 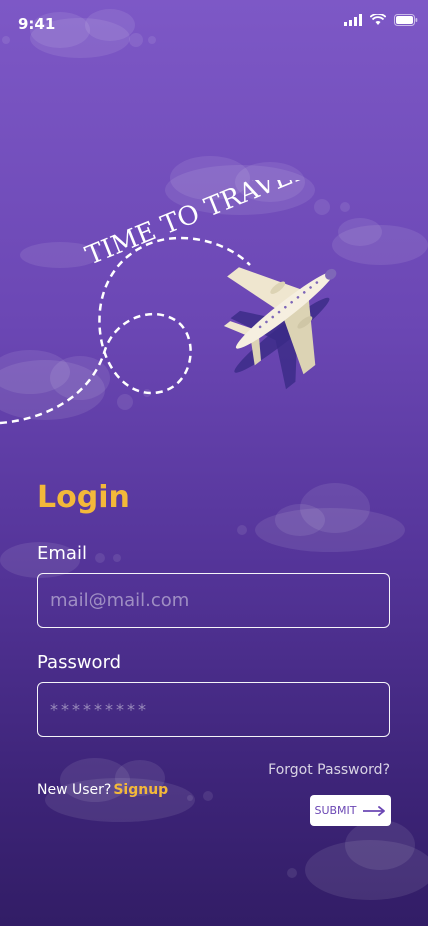 I want to click on forgot-password-link: Forgot Password?, so click(x=329, y=770).